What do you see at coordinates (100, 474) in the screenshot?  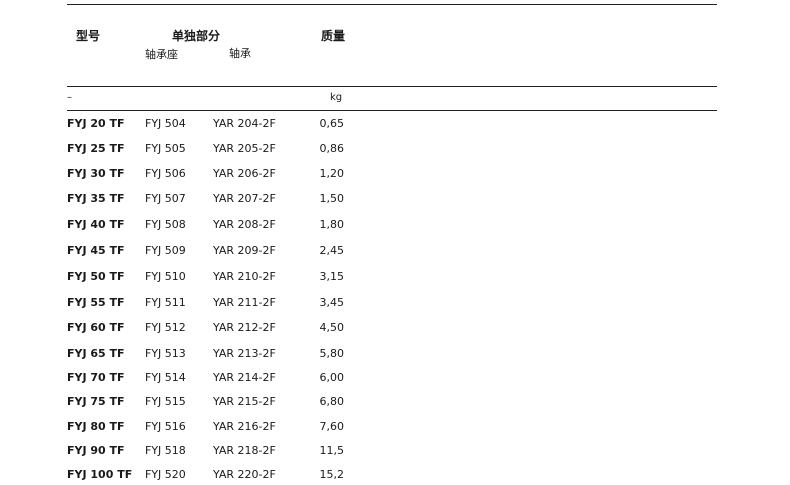 I see `cell-model: FYJ 100 TF` at bounding box center [100, 474].